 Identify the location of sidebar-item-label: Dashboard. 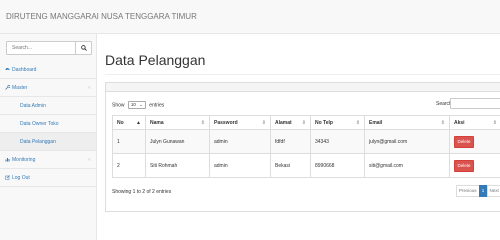
(24, 70).